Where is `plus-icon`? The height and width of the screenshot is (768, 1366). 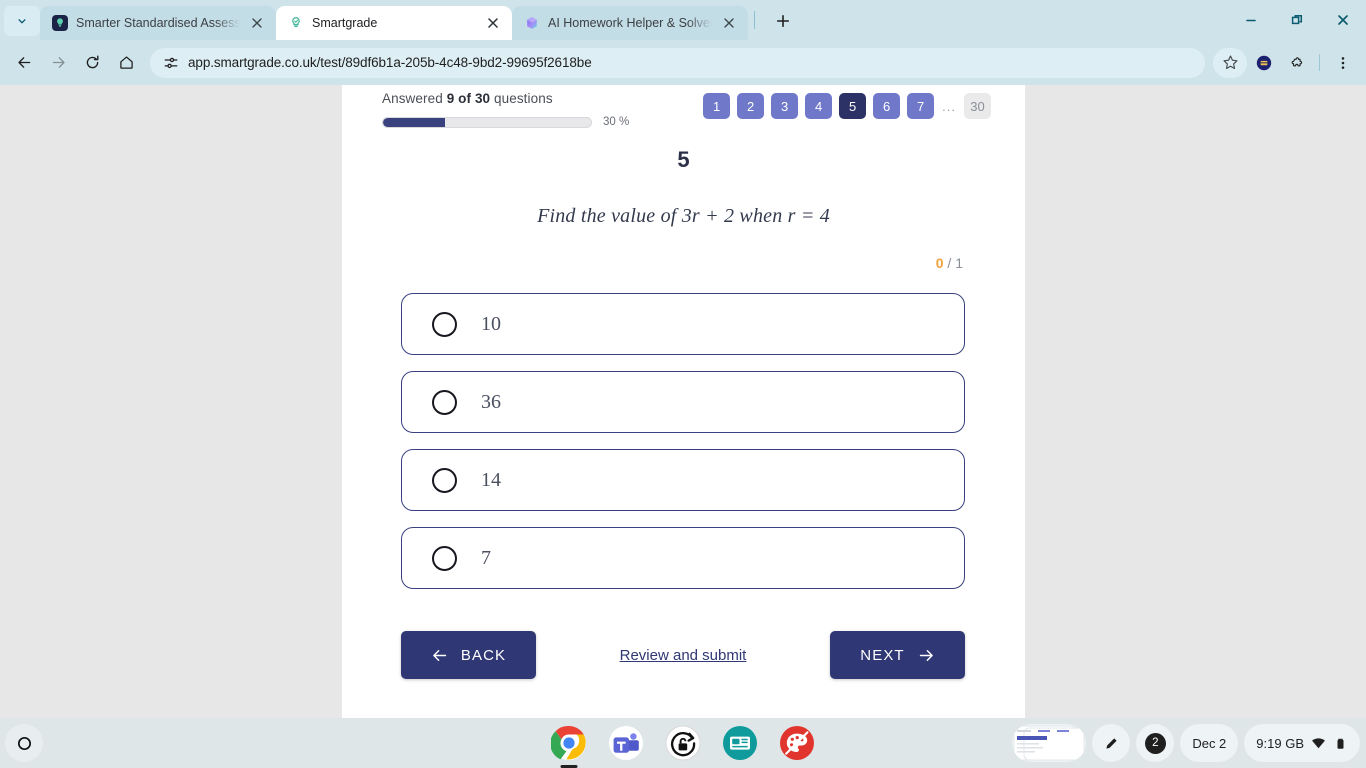
plus-icon is located at coordinates (783, 21).